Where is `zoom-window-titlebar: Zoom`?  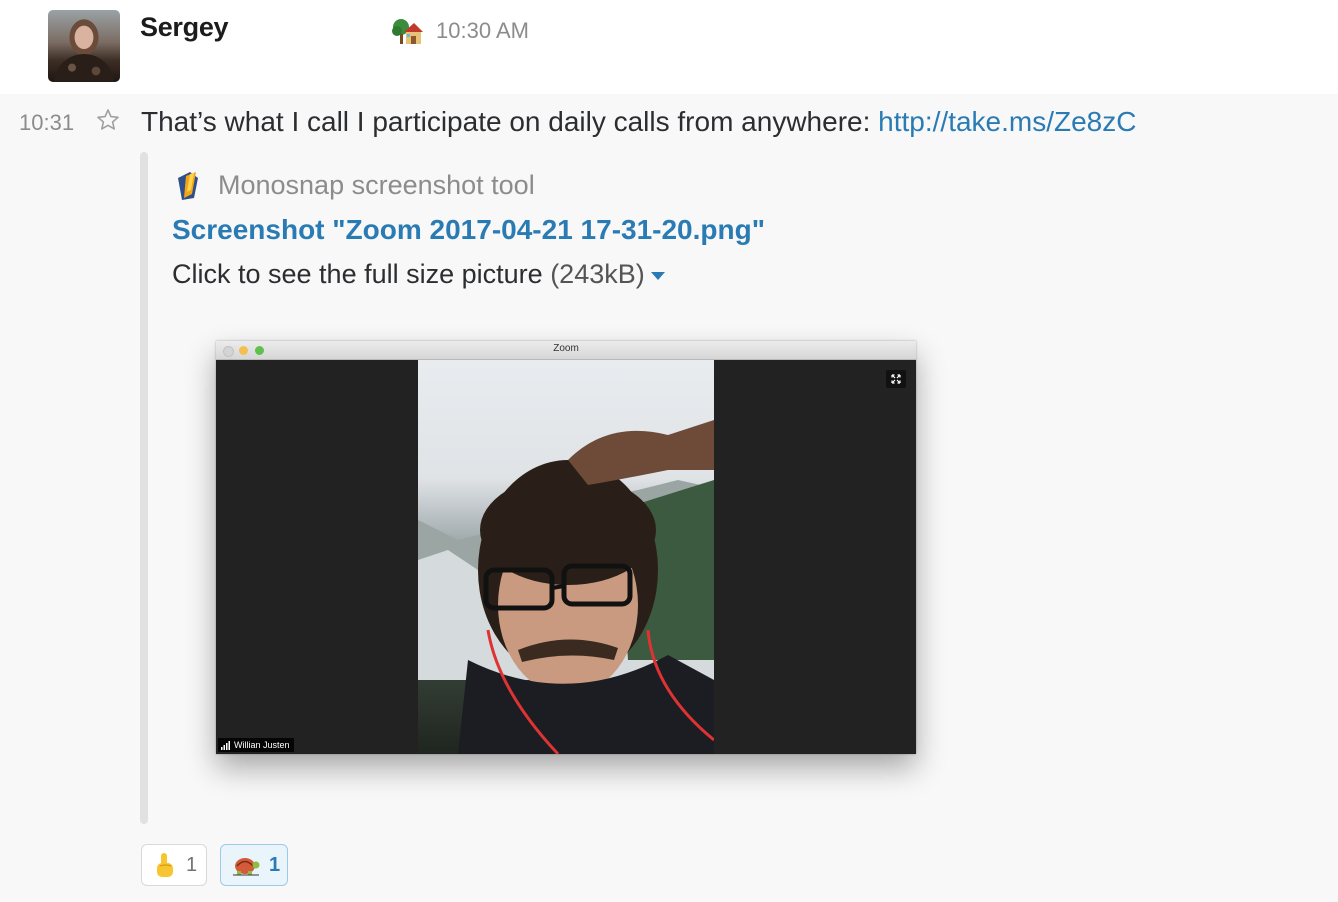 zoom-window-titlebar: Zoom is located at coordinates (566, 350).